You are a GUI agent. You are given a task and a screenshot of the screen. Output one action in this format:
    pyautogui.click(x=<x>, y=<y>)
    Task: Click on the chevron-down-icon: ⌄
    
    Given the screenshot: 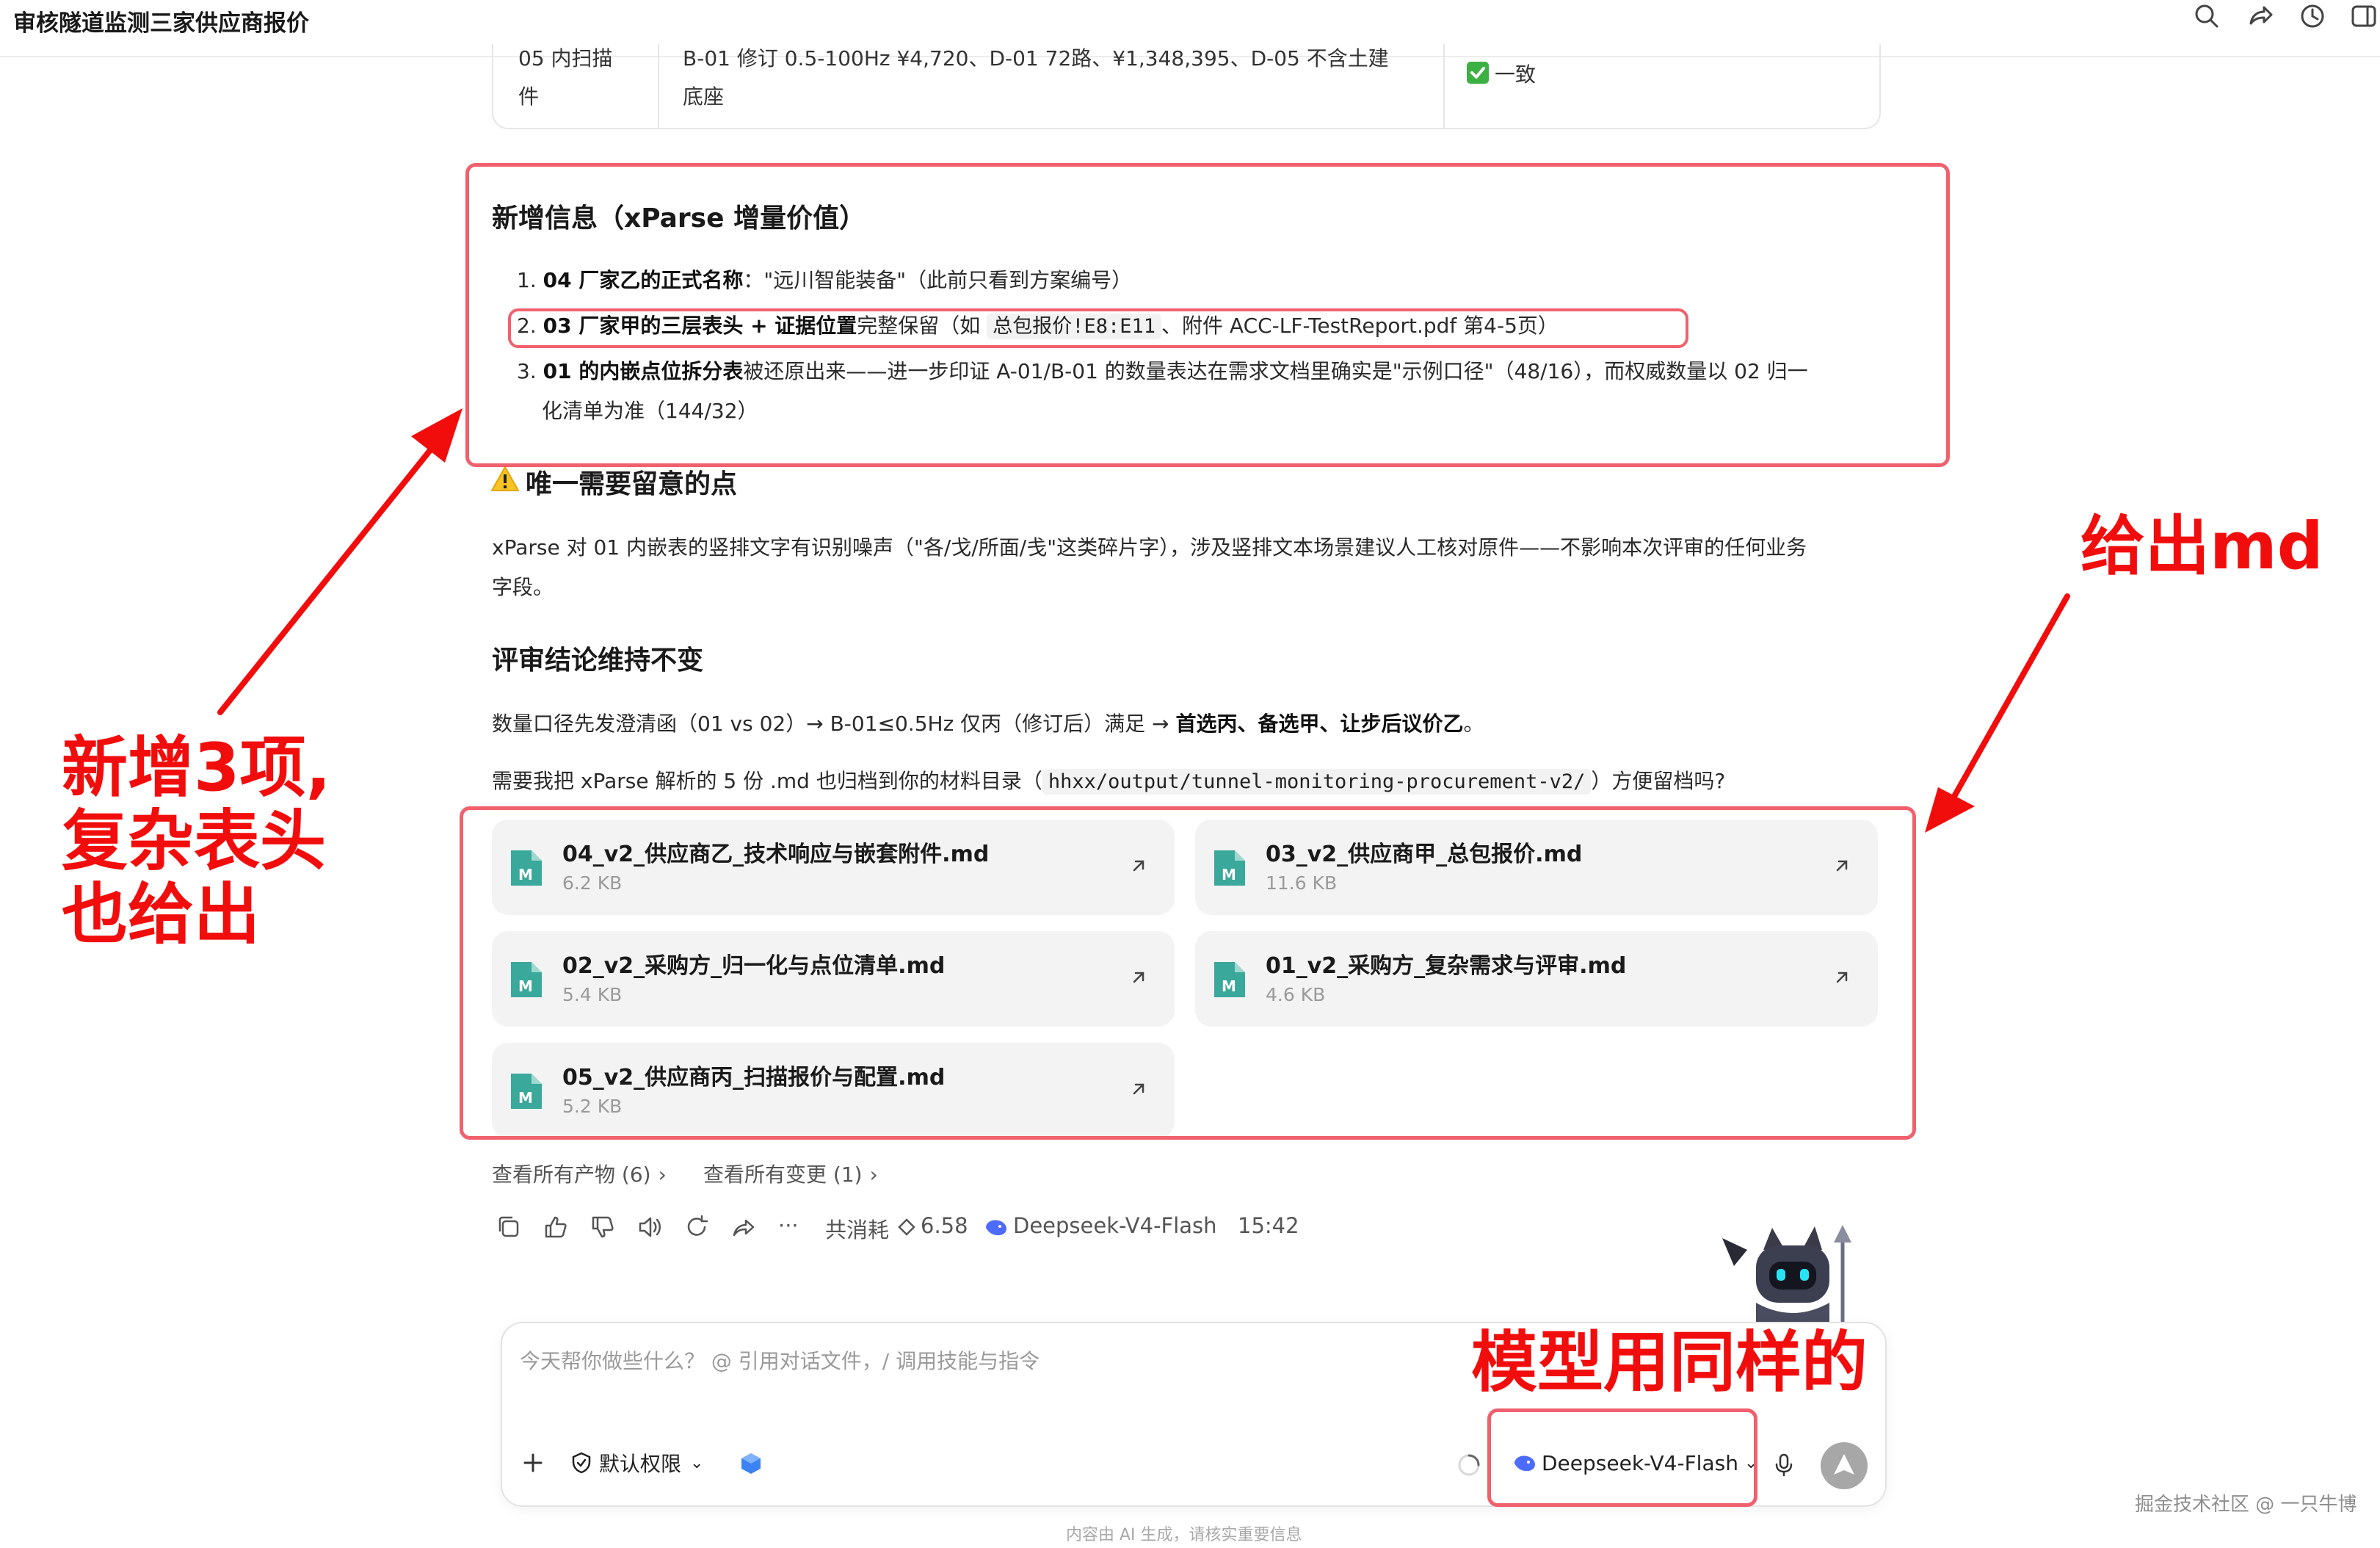 What is the action you would take?
    pyautogui.click(x=697, y=1462)
    